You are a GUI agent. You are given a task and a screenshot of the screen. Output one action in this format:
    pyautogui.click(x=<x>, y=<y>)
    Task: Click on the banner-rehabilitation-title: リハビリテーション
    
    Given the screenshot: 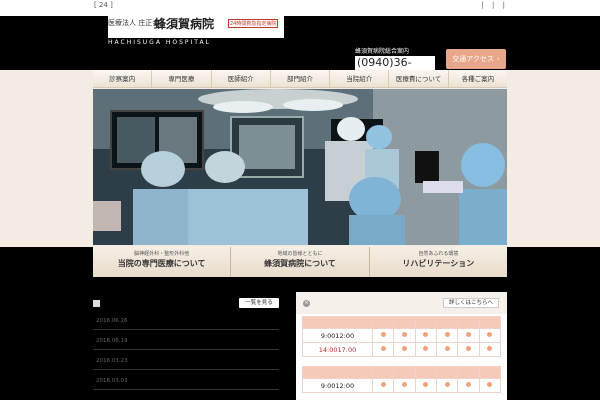 What is the action you would take?
    pyautogui.click(x=438, y=263)
    